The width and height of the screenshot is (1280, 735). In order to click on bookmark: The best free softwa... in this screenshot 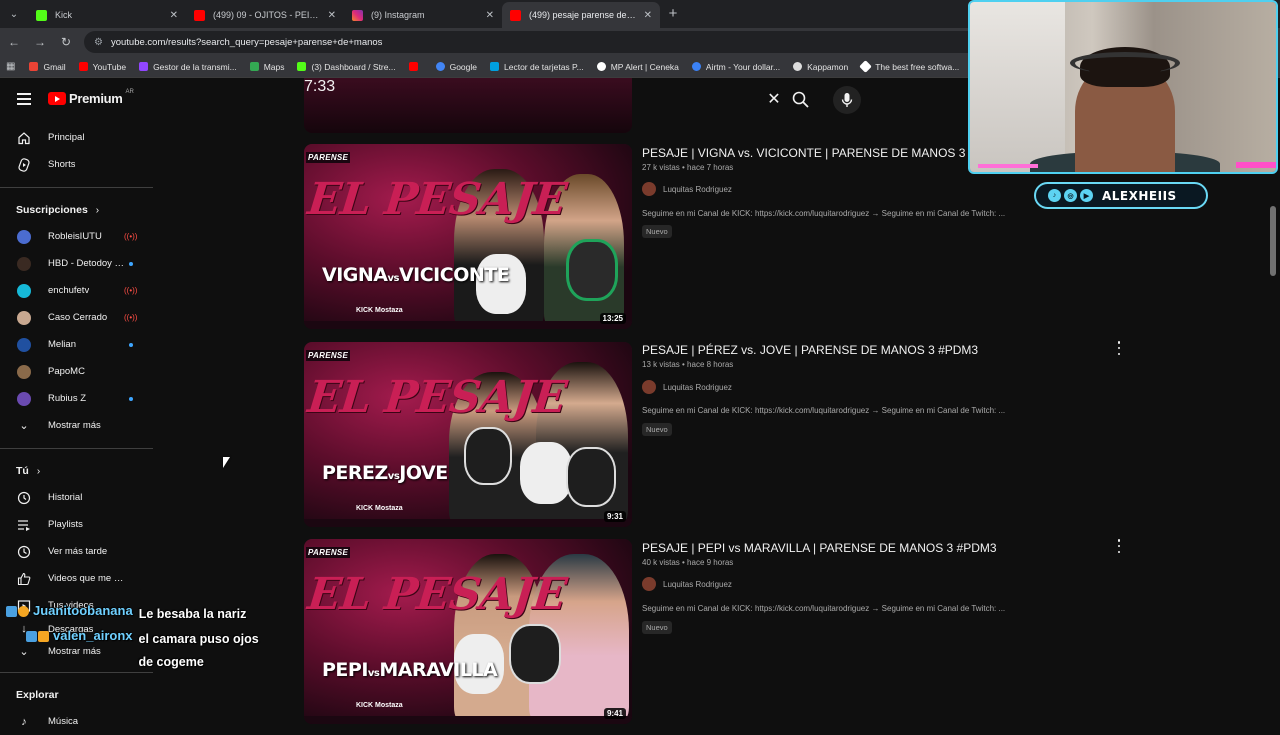, I will do `click(909, 66)`.